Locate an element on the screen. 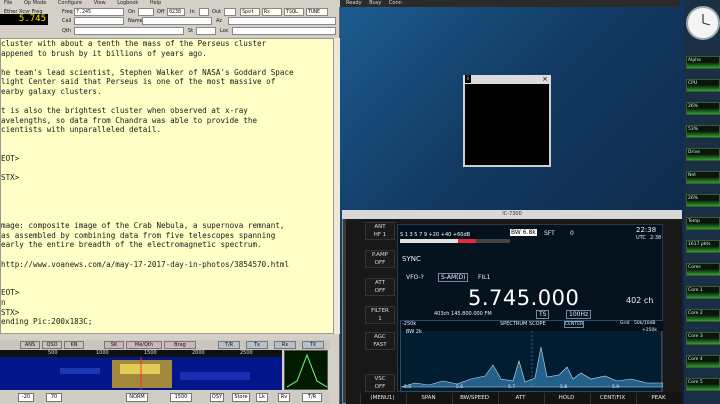 The image size is (720, 404). rig-softkey: ATT is located at coordinates (520, 398).